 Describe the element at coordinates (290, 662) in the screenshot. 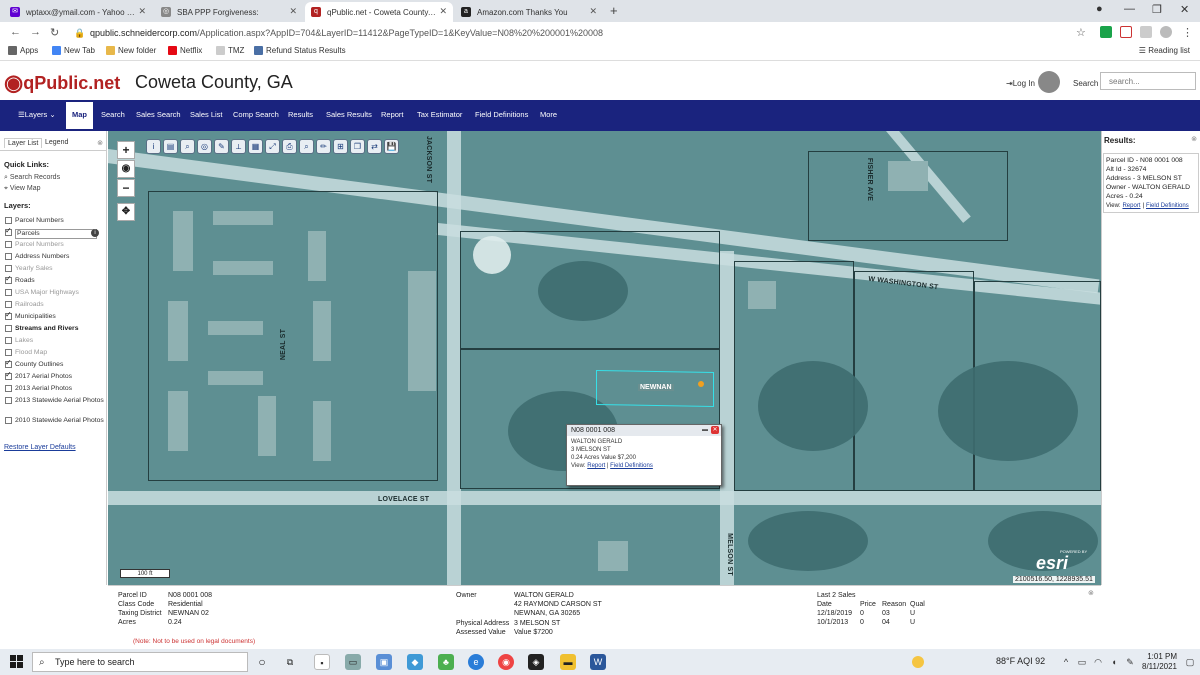

I see `task-view-icon: ⧉` at that location.